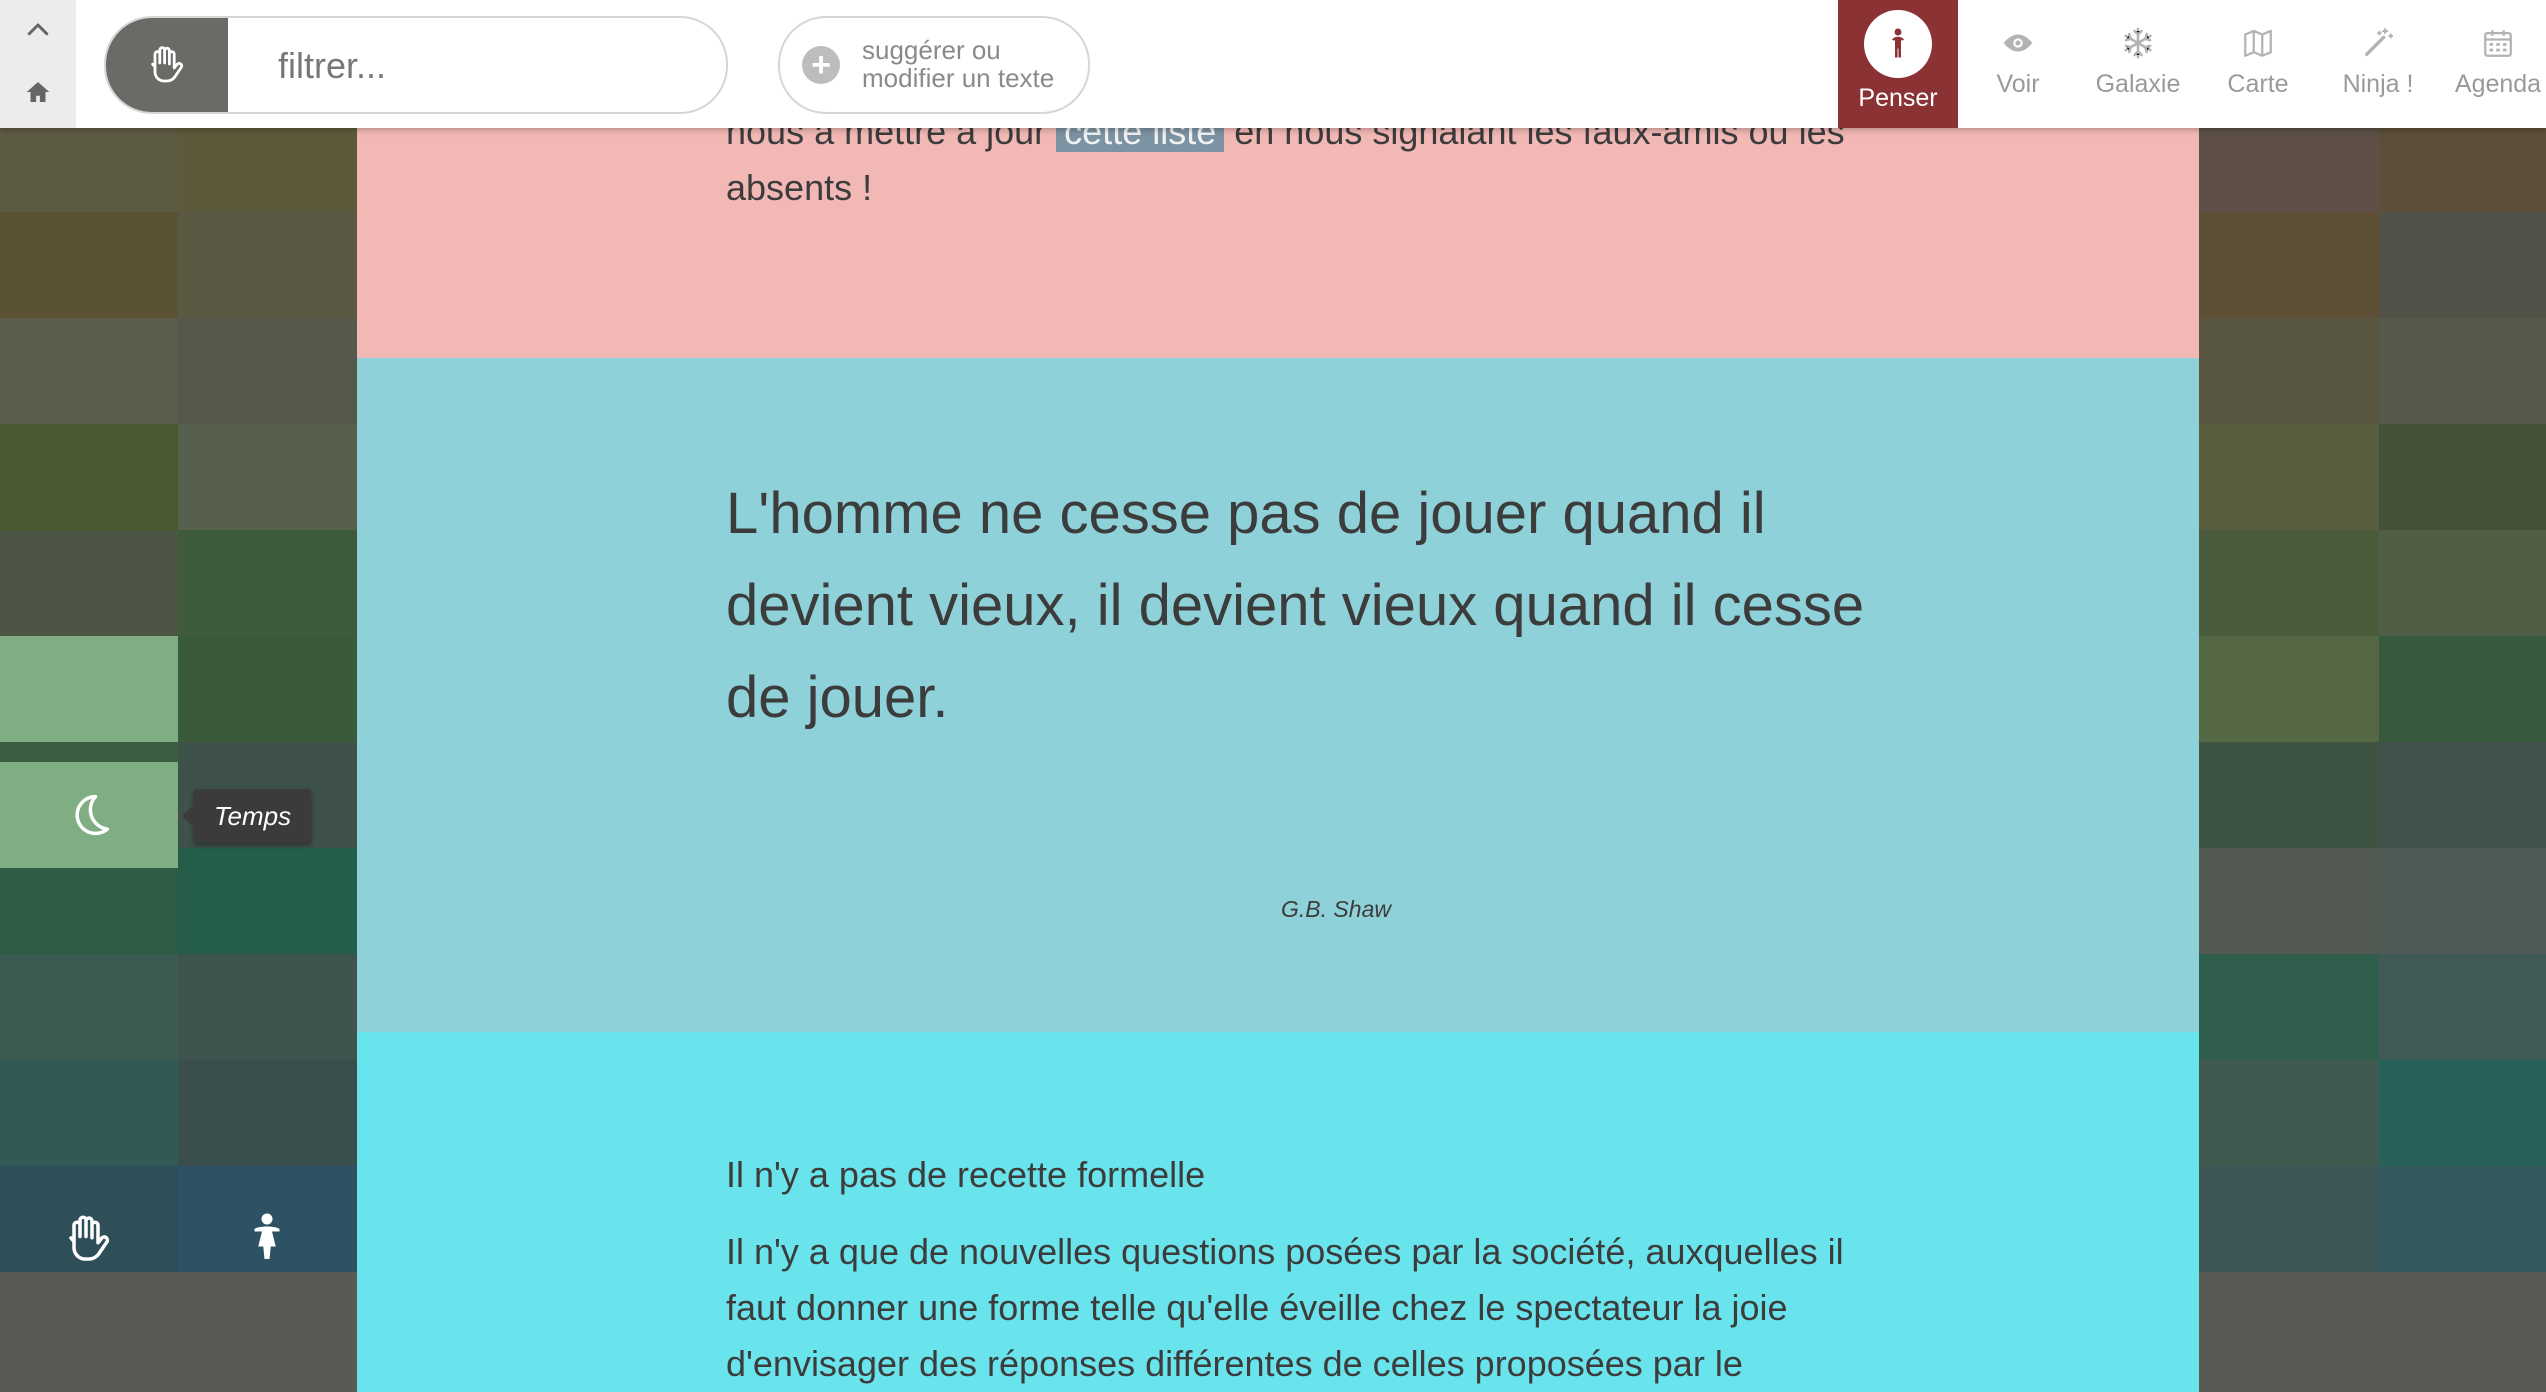 The image size is (2546, 1392). I want to click on person-button, so click(267, 1239).